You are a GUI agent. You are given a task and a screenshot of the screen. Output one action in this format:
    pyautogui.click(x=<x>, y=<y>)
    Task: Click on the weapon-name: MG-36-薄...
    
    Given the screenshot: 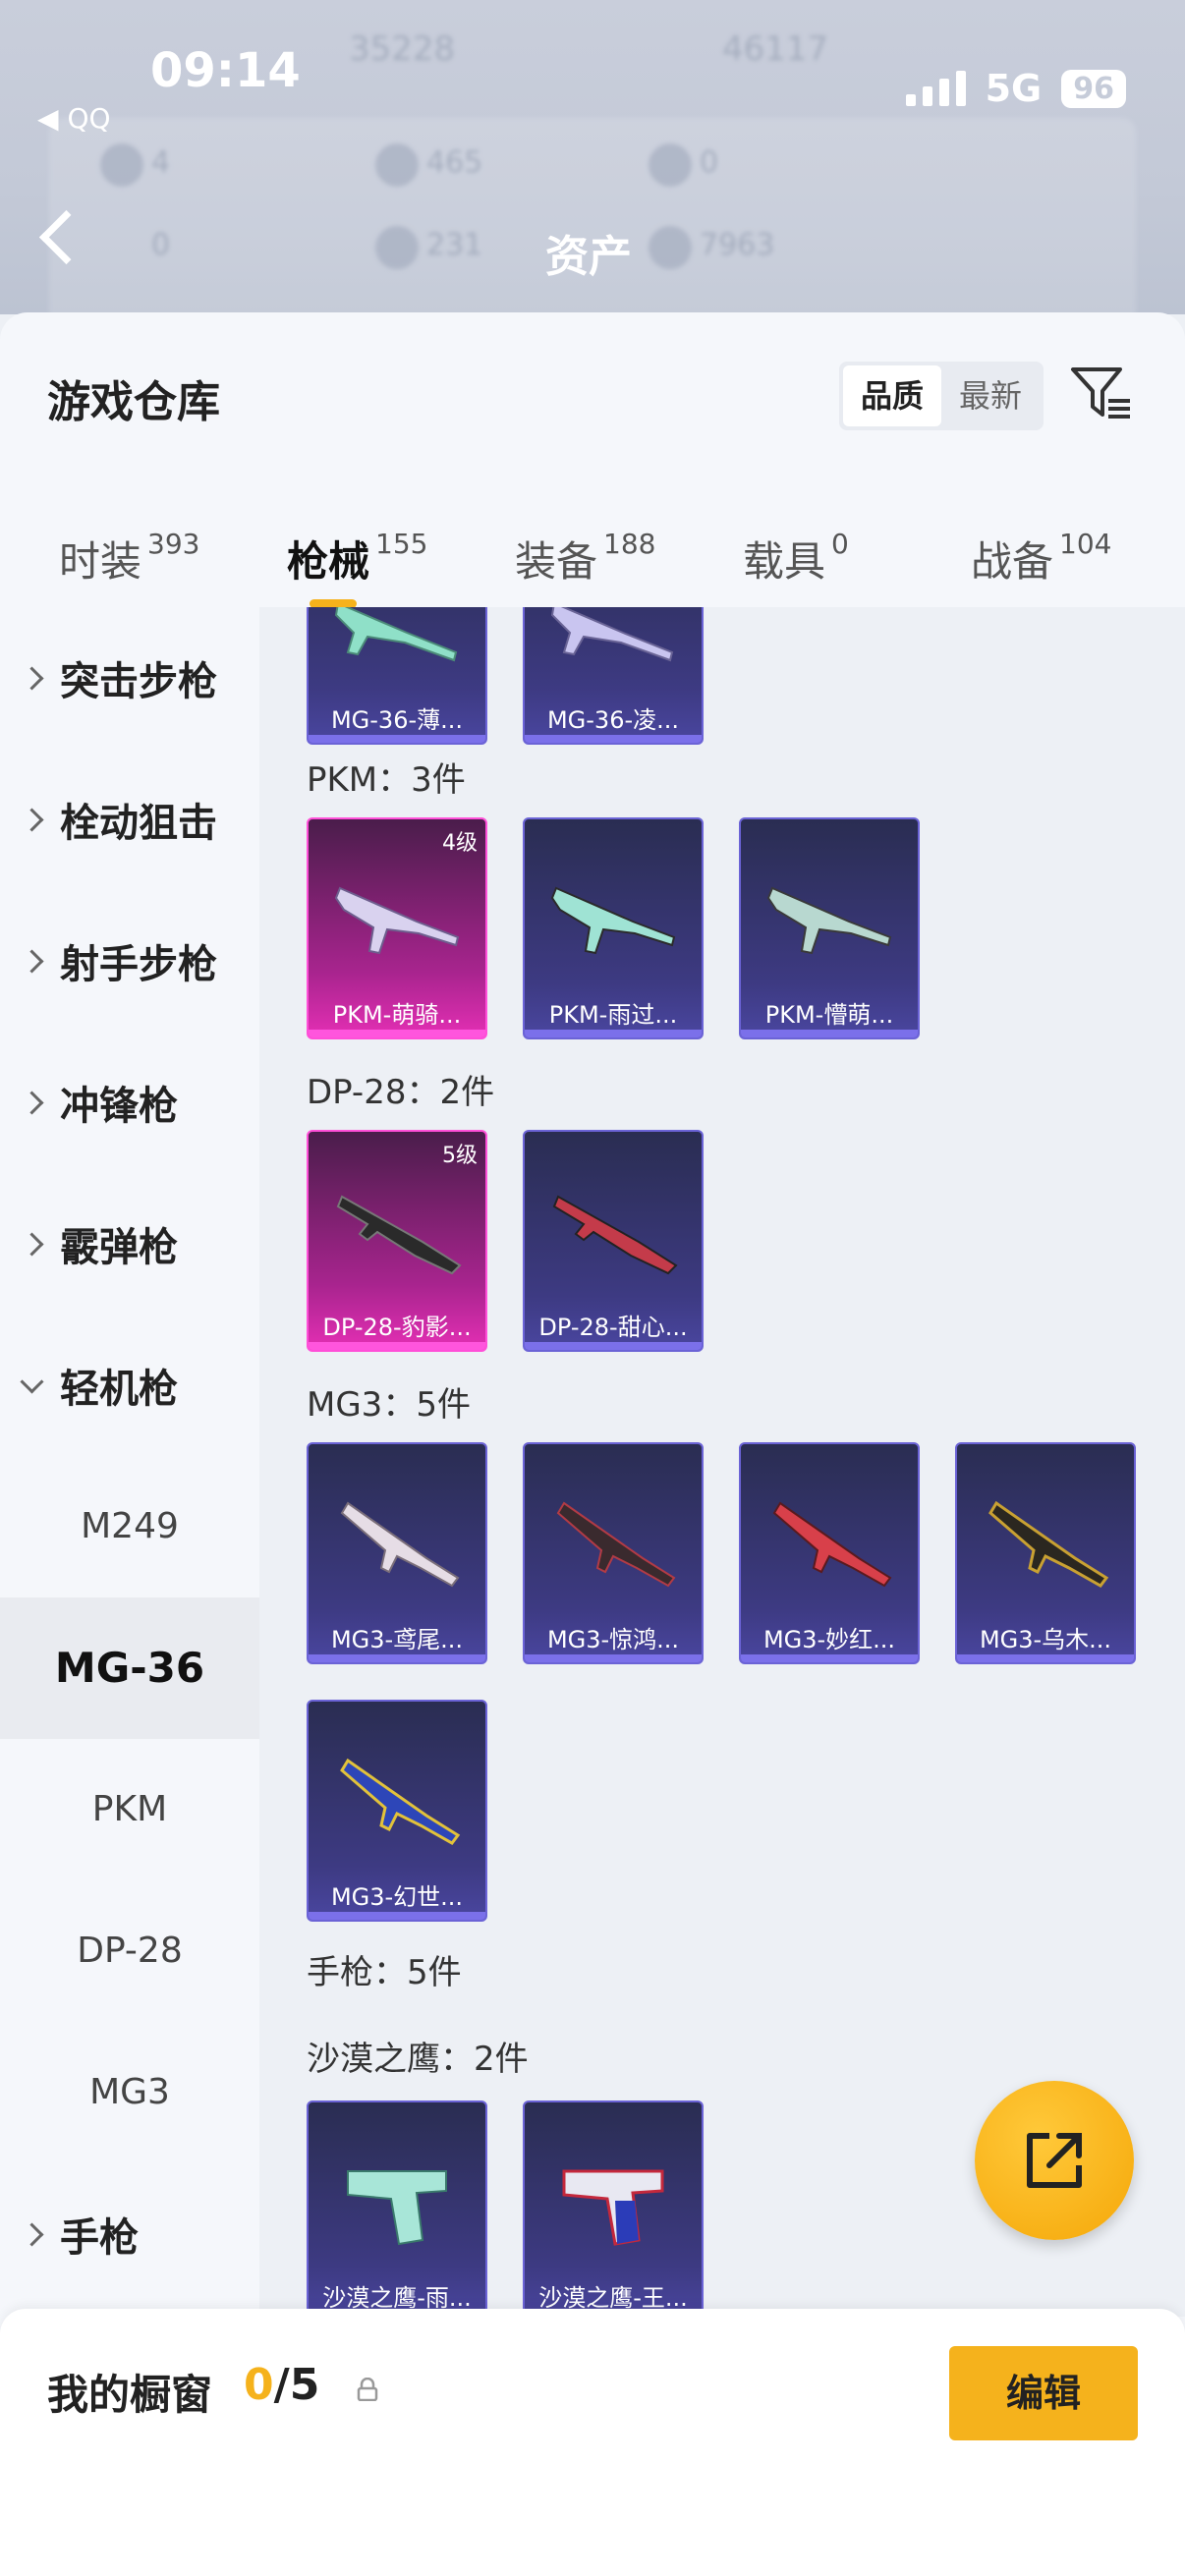 What is the action you would take?
    pyautogui.click(x=397, y=720)
    